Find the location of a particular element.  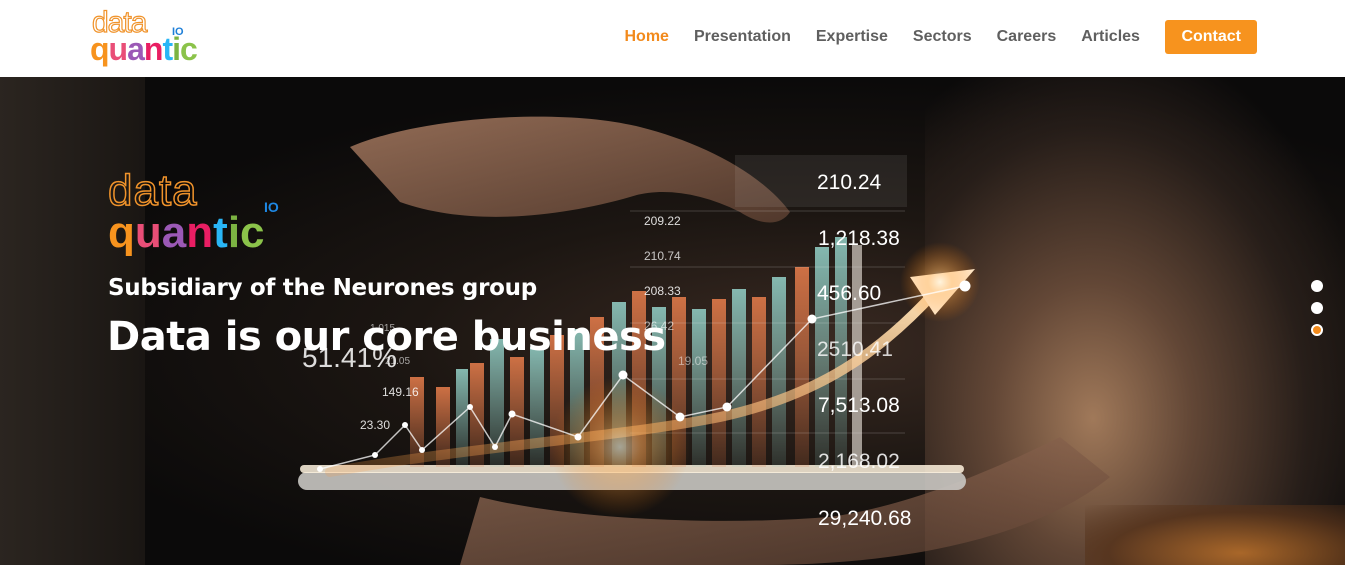

figure-label: 209.22 is located at coordinates (662, 221).